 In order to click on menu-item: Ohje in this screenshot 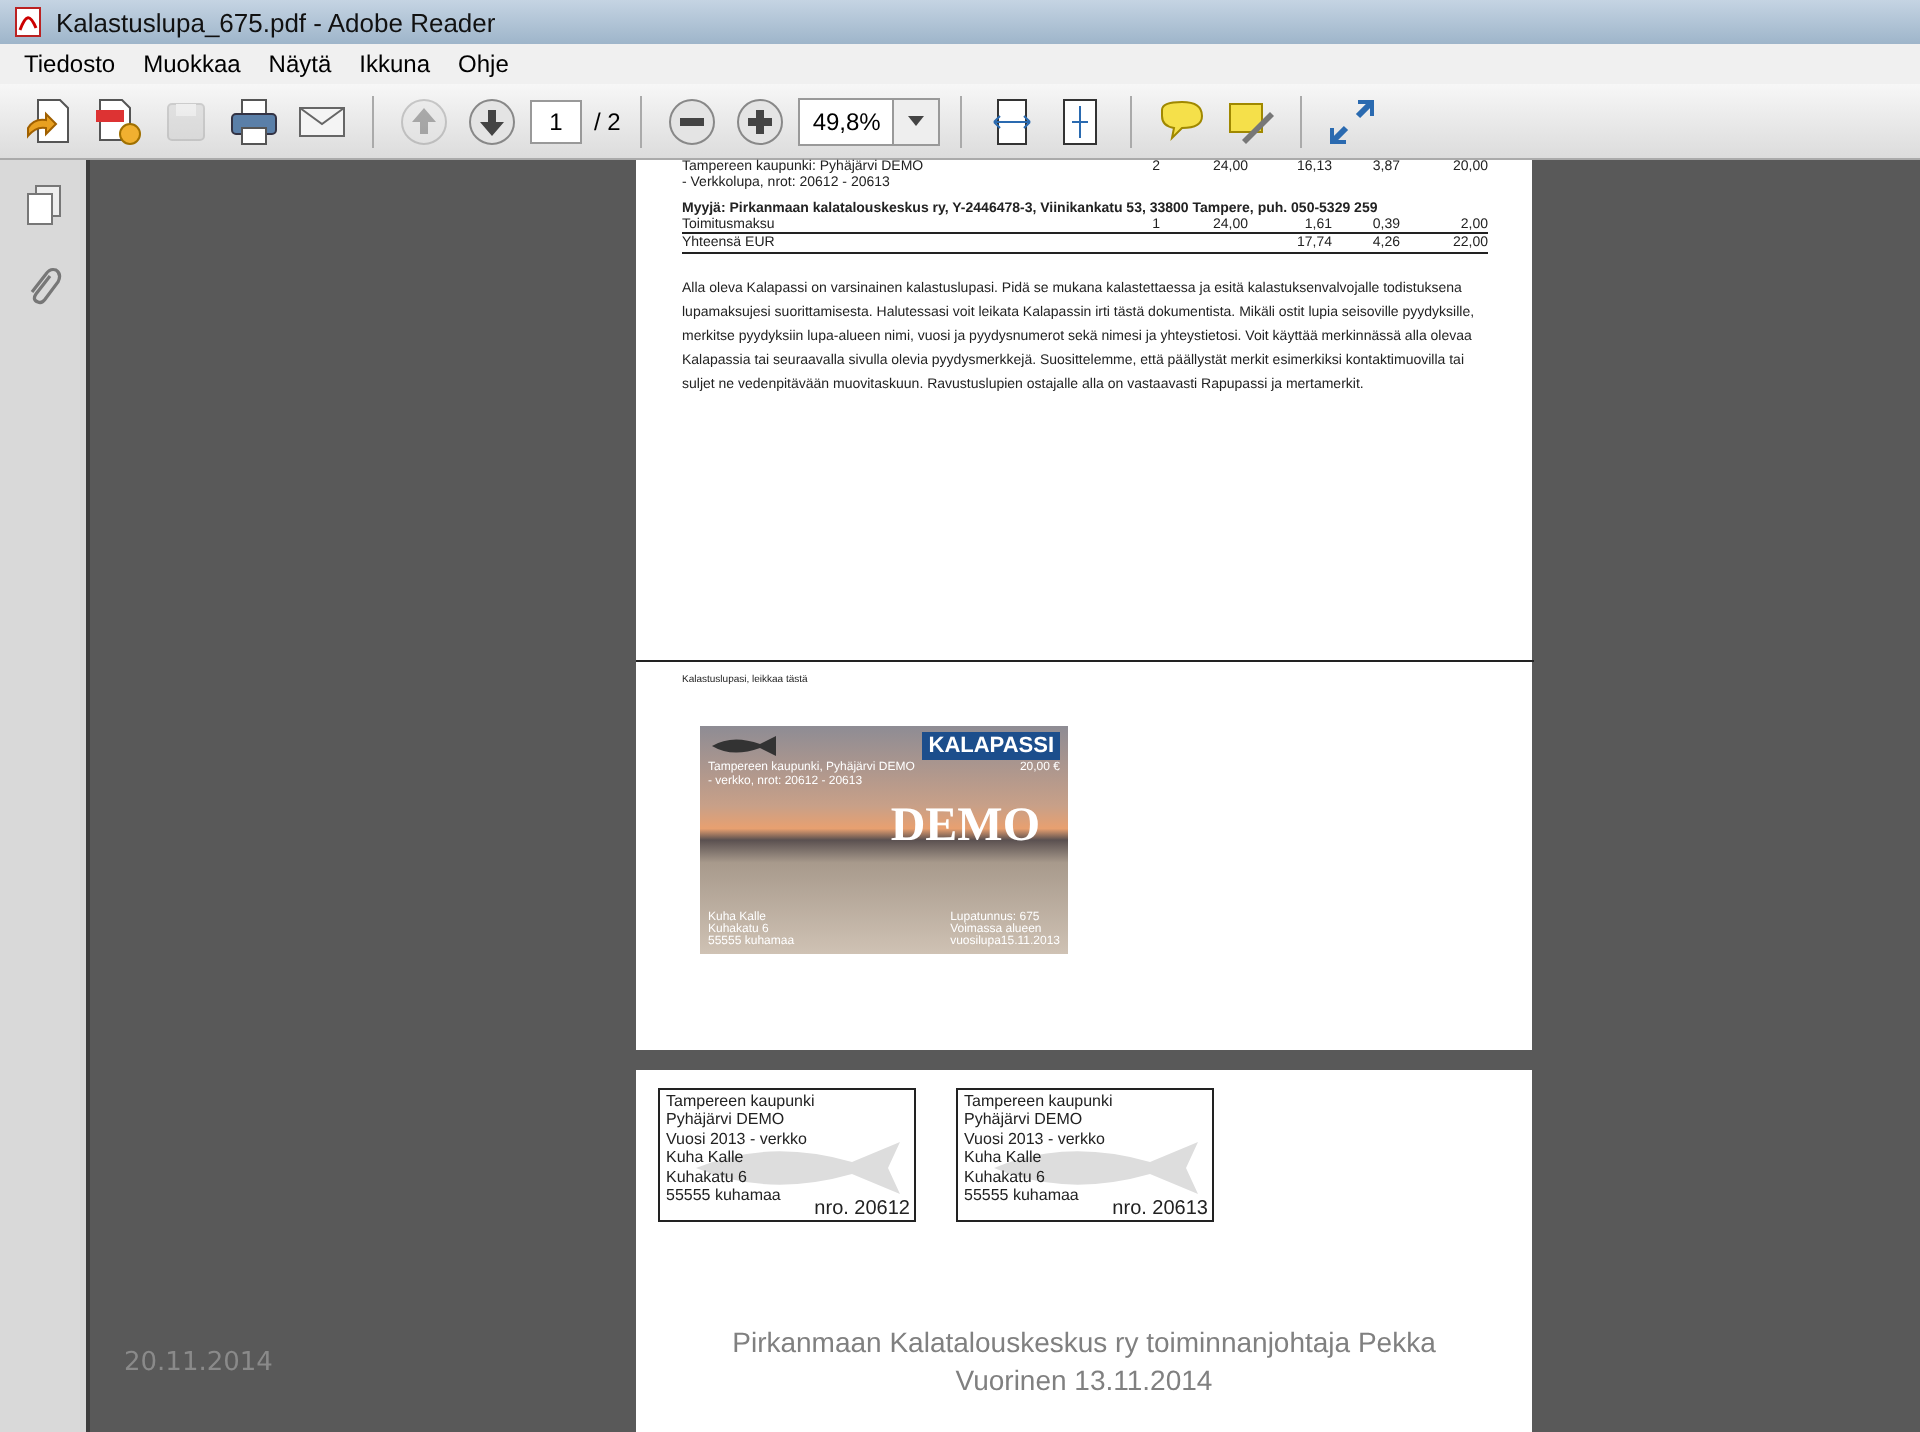, I will do `click(483, 64)`.